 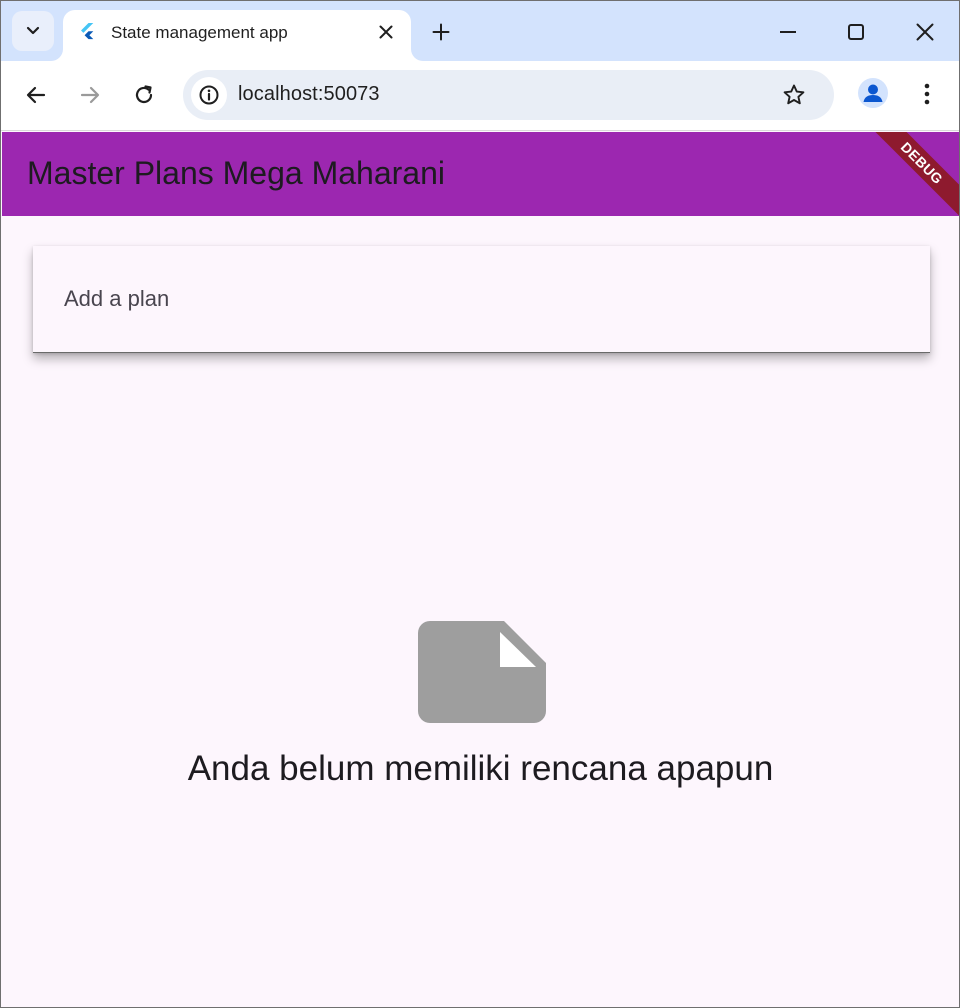 I want to click on browser-tab-active: State management app, so click(x=237, y=35).